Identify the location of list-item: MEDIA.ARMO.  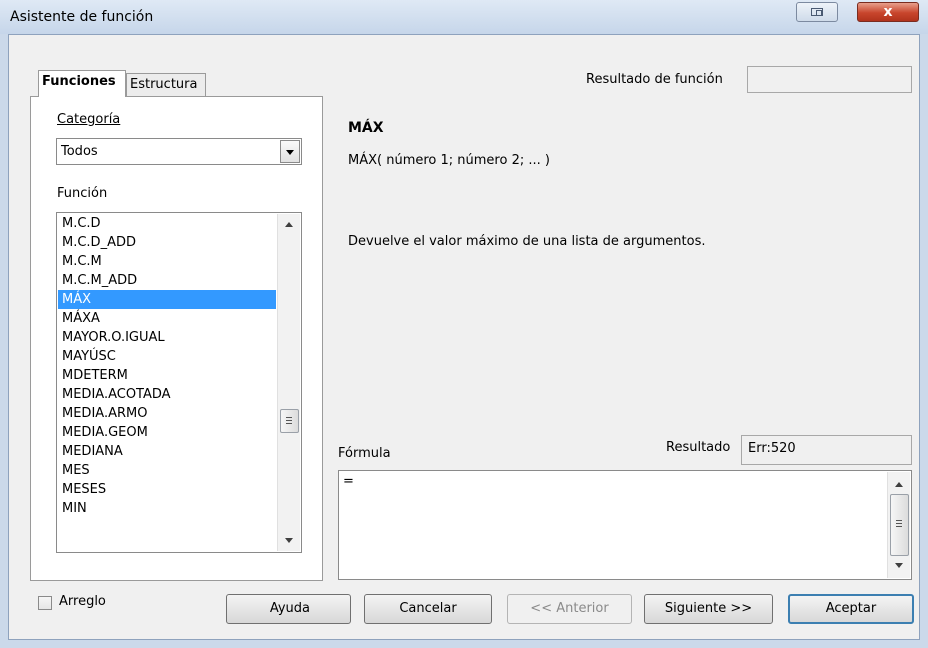
(167, 413).